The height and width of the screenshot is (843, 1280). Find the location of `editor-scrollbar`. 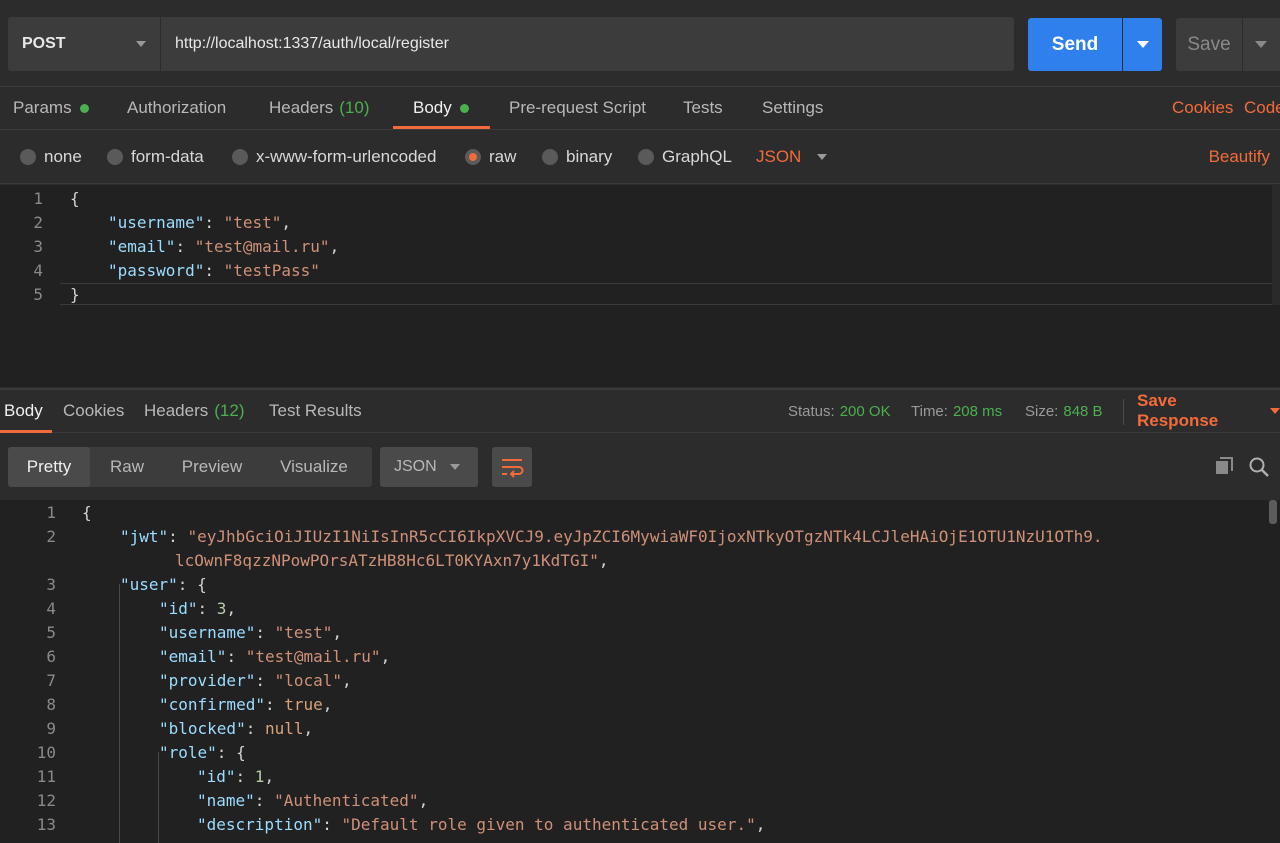

editor-scrollbar is located at coordinates (1276, 245).